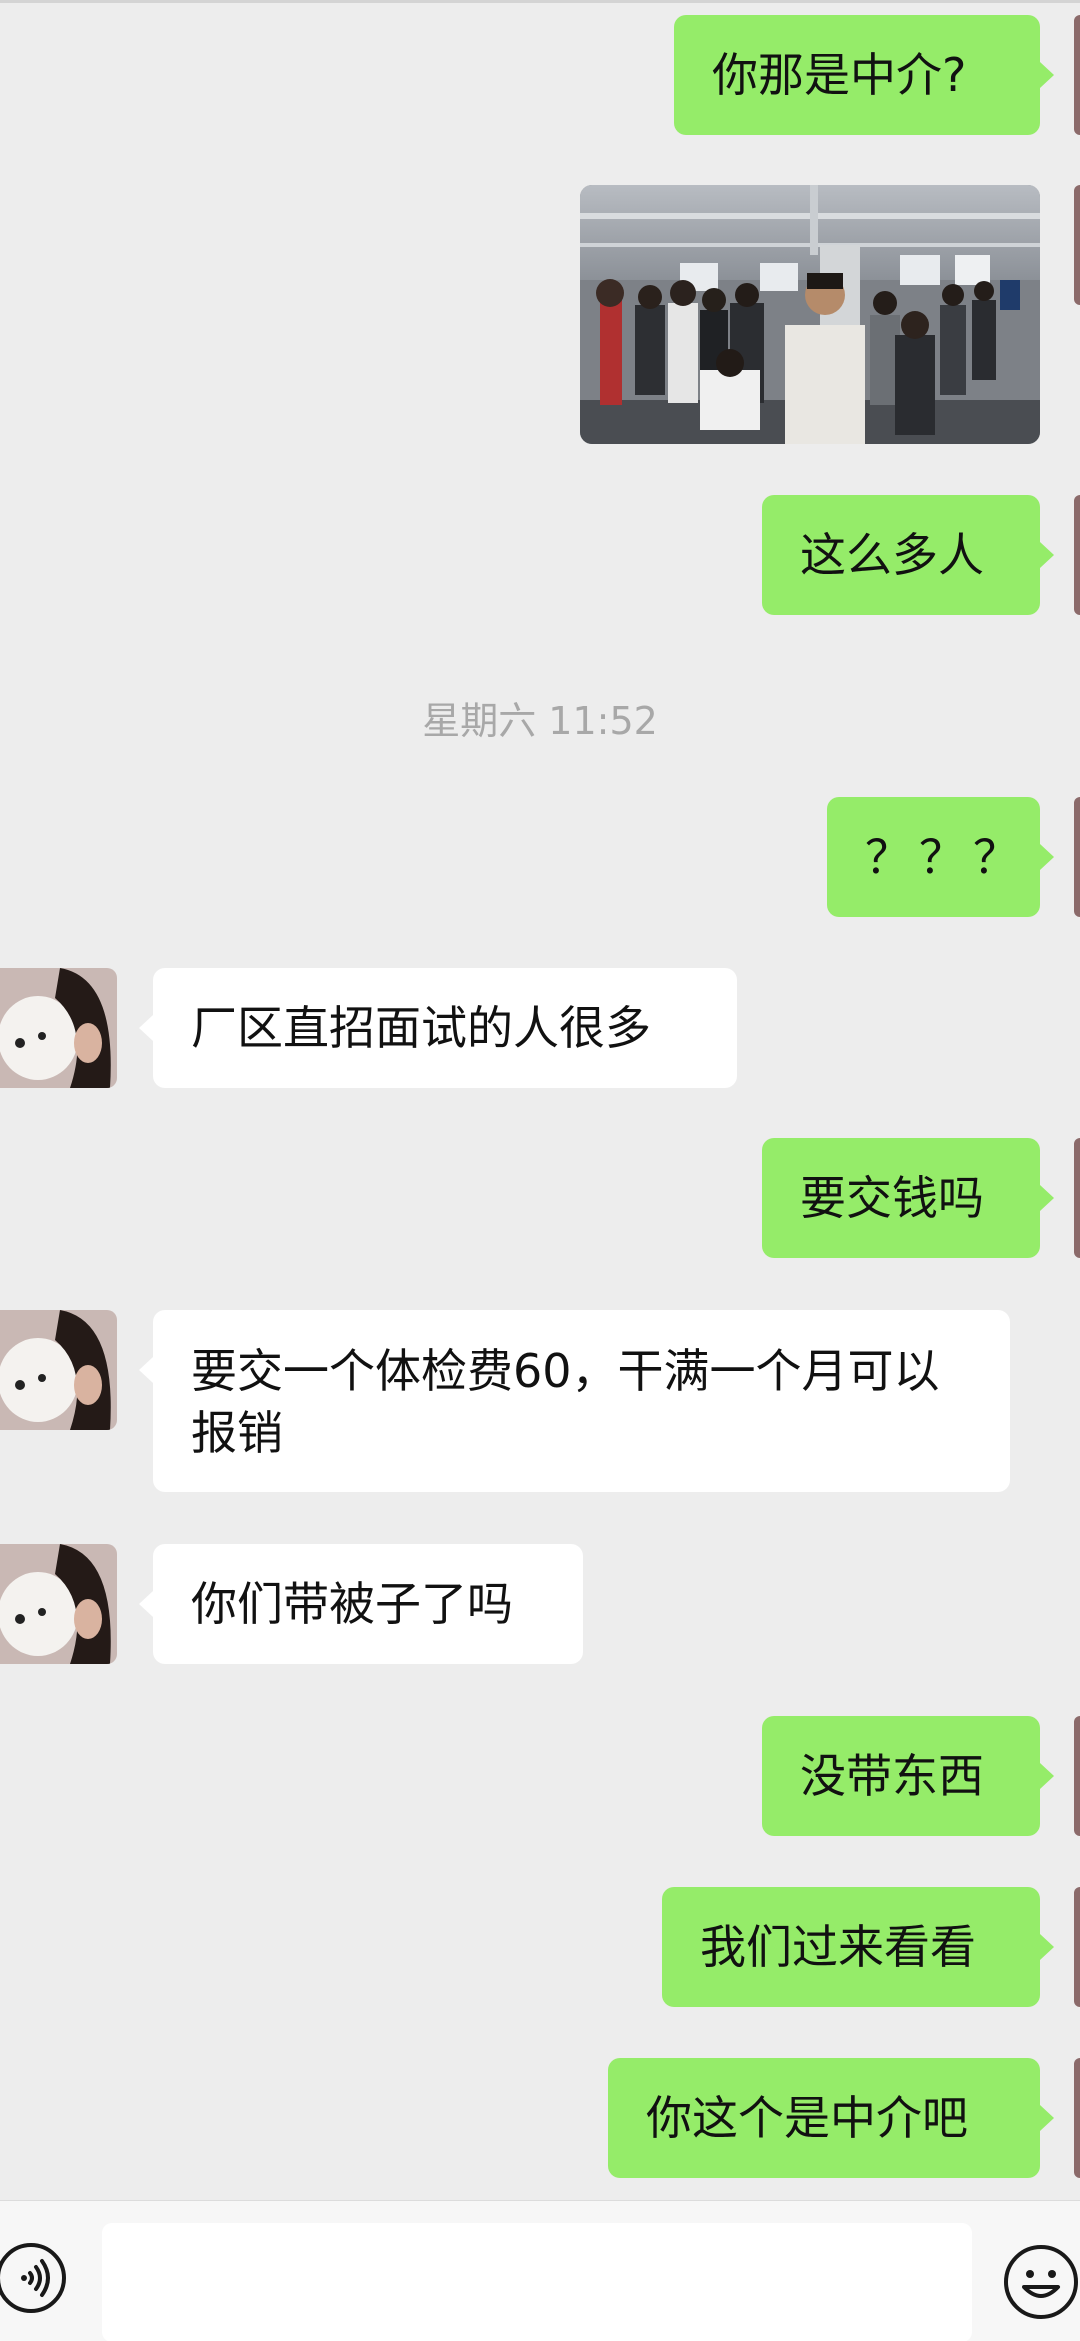  Describe the element at coordinates (892, 1198) in the screenshot. I see `message-text: 要交钱吗` at that location.